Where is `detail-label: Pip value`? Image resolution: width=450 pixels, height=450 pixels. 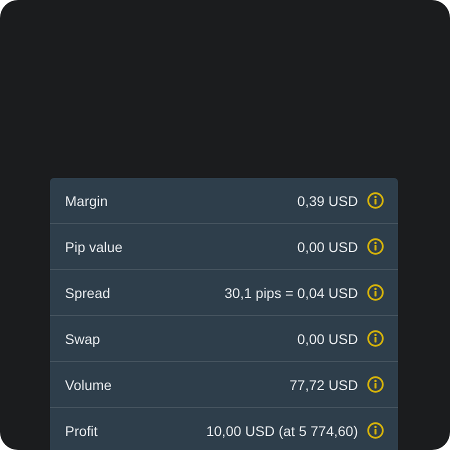
detail-label: Pip value is located at coordinates (94, 246).